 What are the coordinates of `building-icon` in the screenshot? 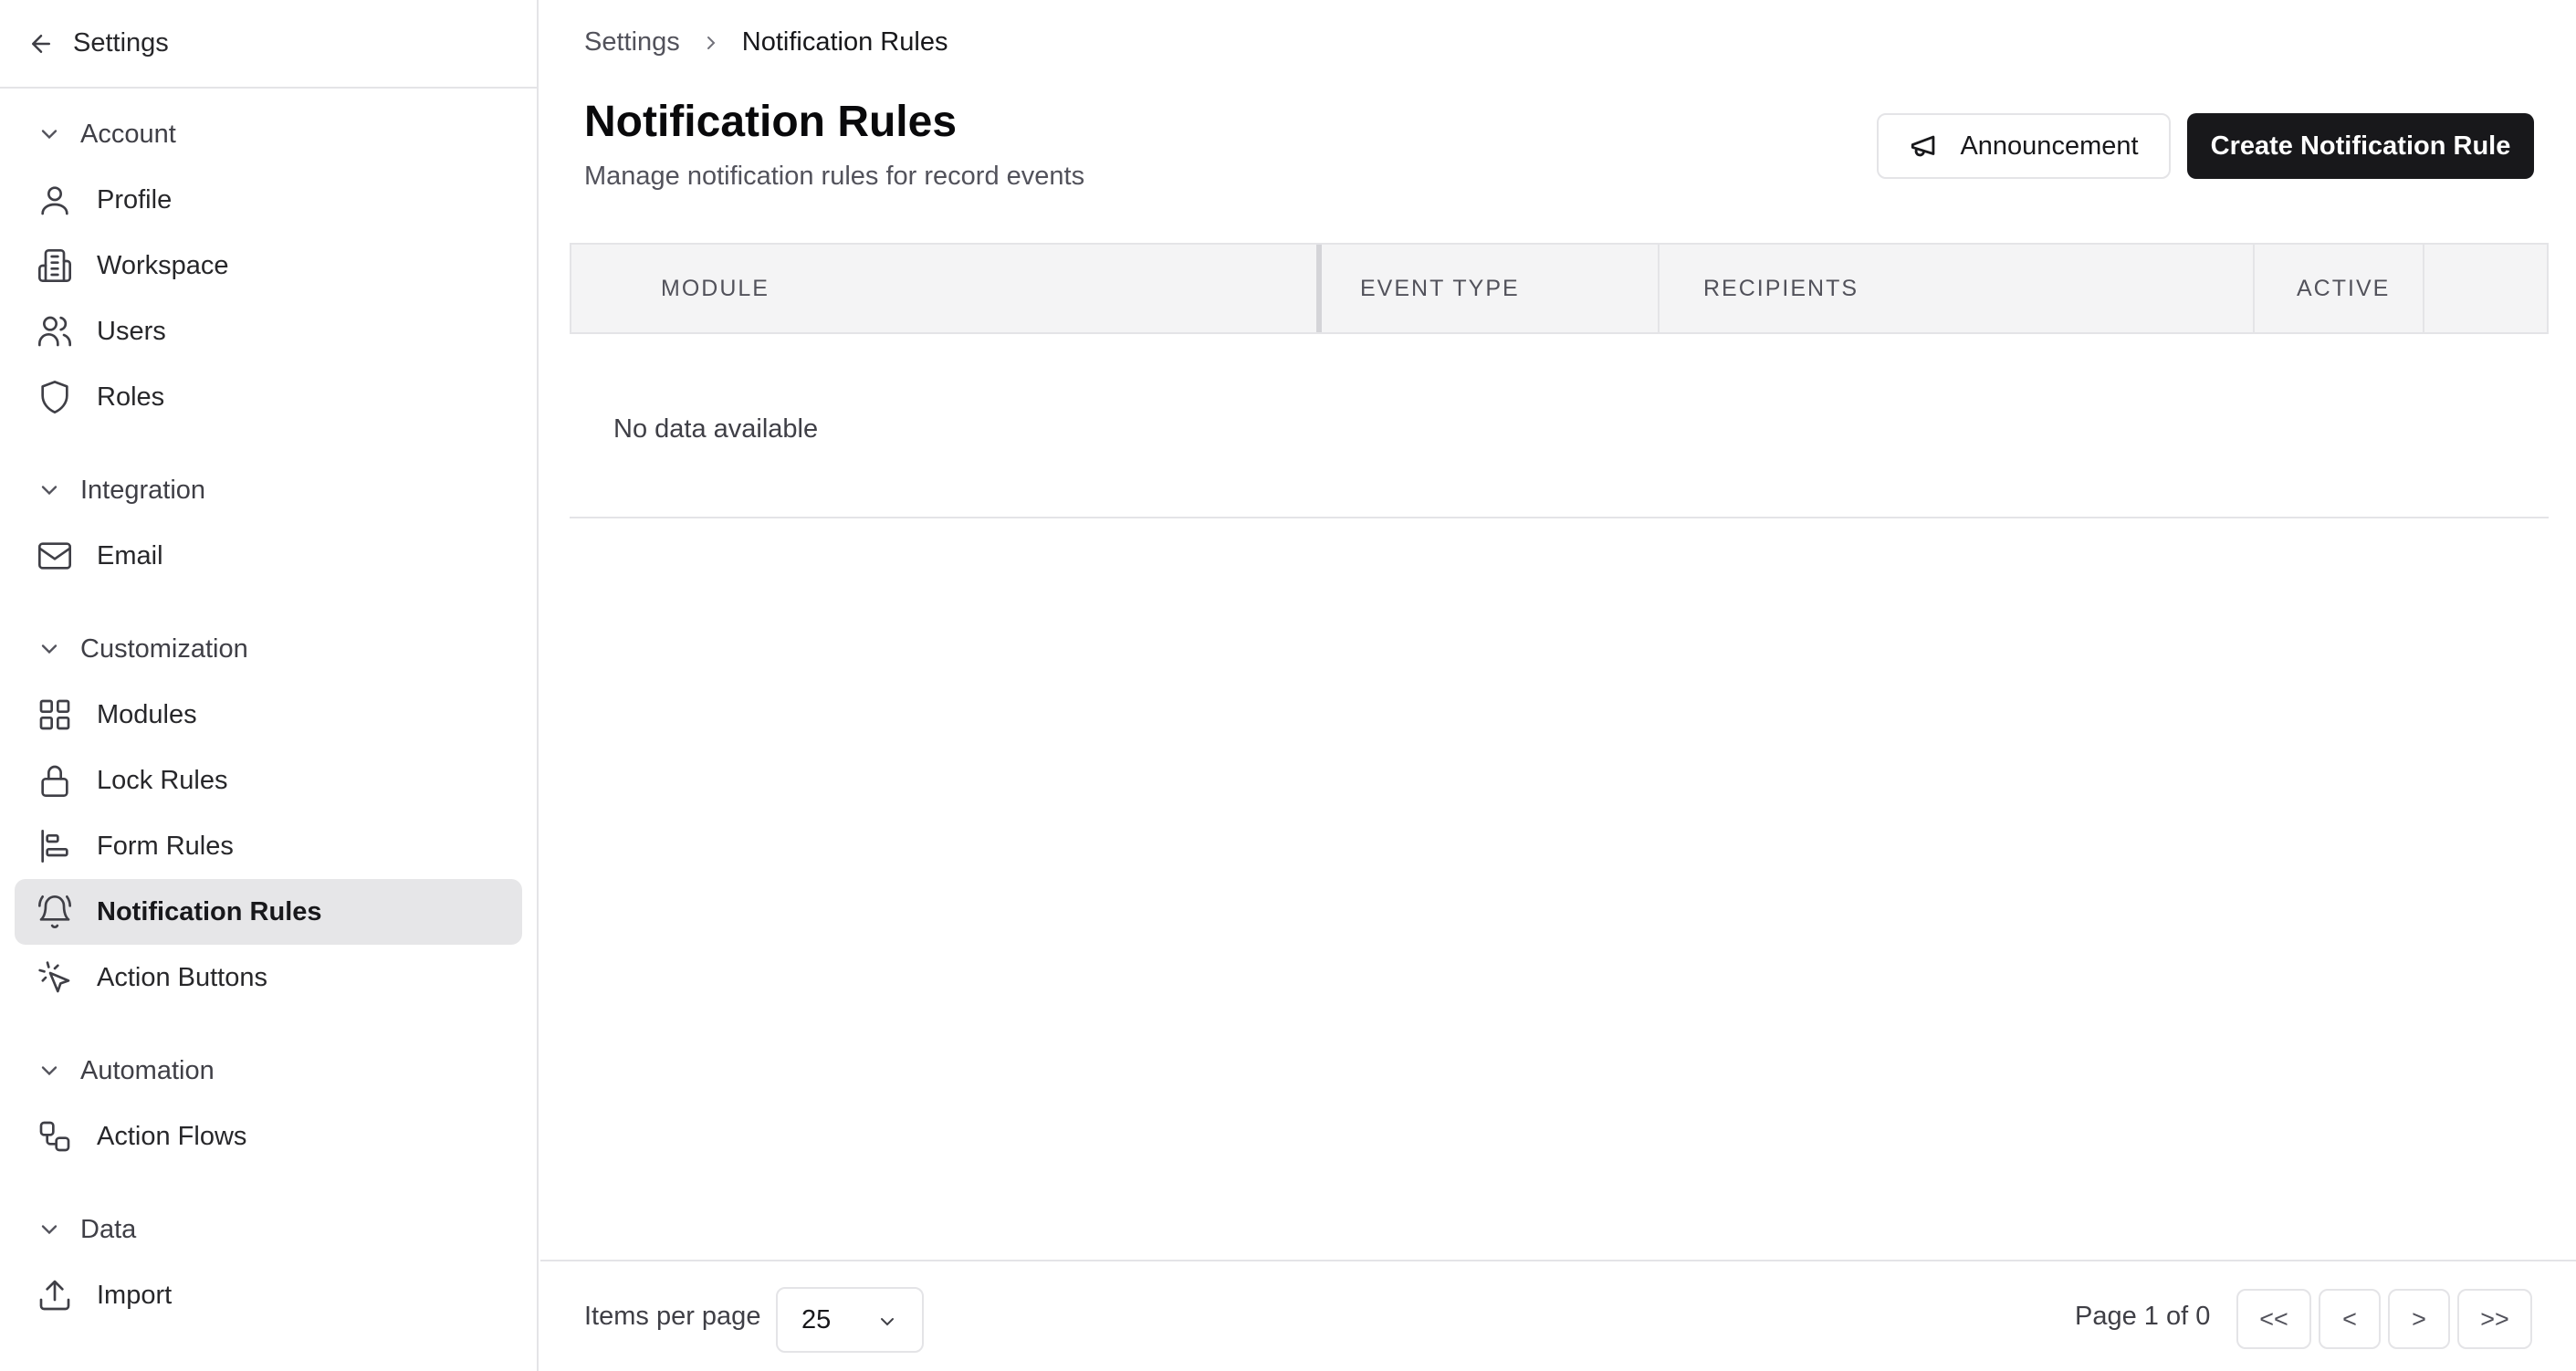 It's located at (54, 265).